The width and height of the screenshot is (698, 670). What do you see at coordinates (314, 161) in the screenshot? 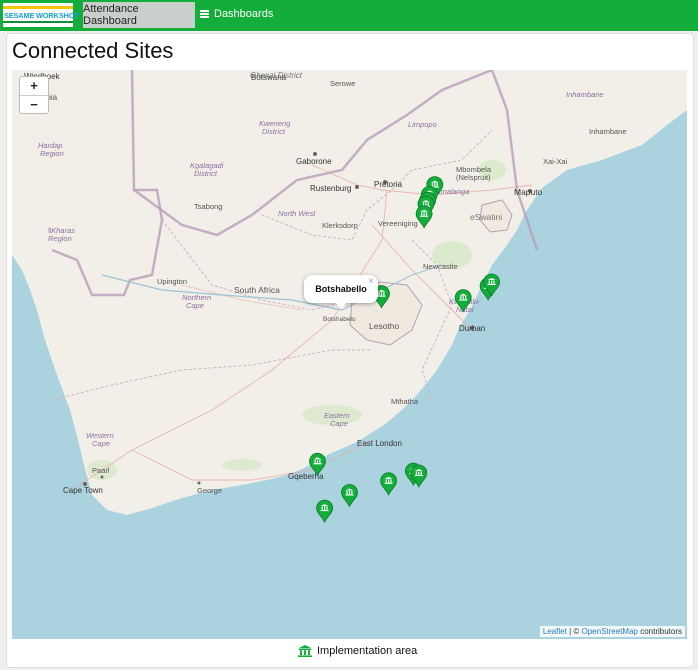
I see `label-gaborone: Gaborone` at bounding box center [314, 161].